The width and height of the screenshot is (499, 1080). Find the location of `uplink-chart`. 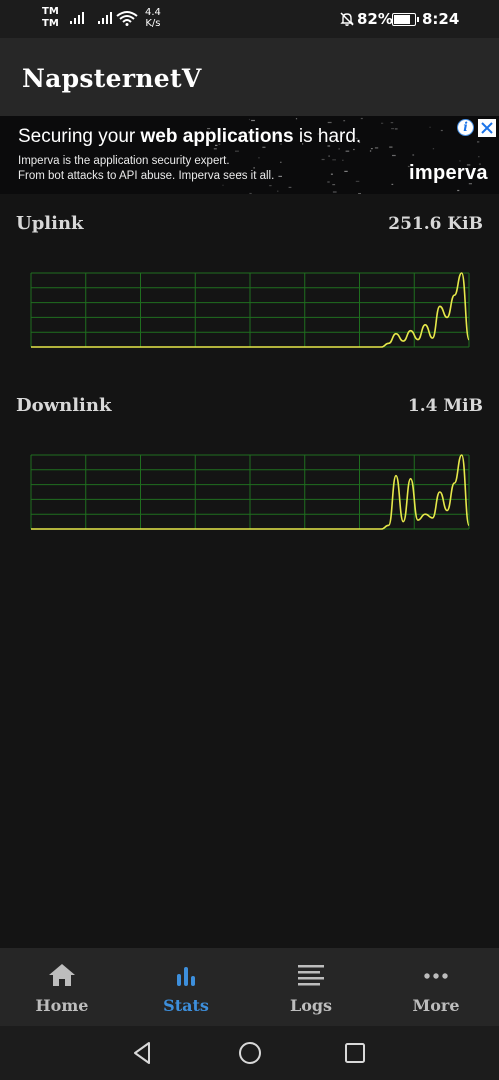

uplink-chart is located at coordinates (250, 310).